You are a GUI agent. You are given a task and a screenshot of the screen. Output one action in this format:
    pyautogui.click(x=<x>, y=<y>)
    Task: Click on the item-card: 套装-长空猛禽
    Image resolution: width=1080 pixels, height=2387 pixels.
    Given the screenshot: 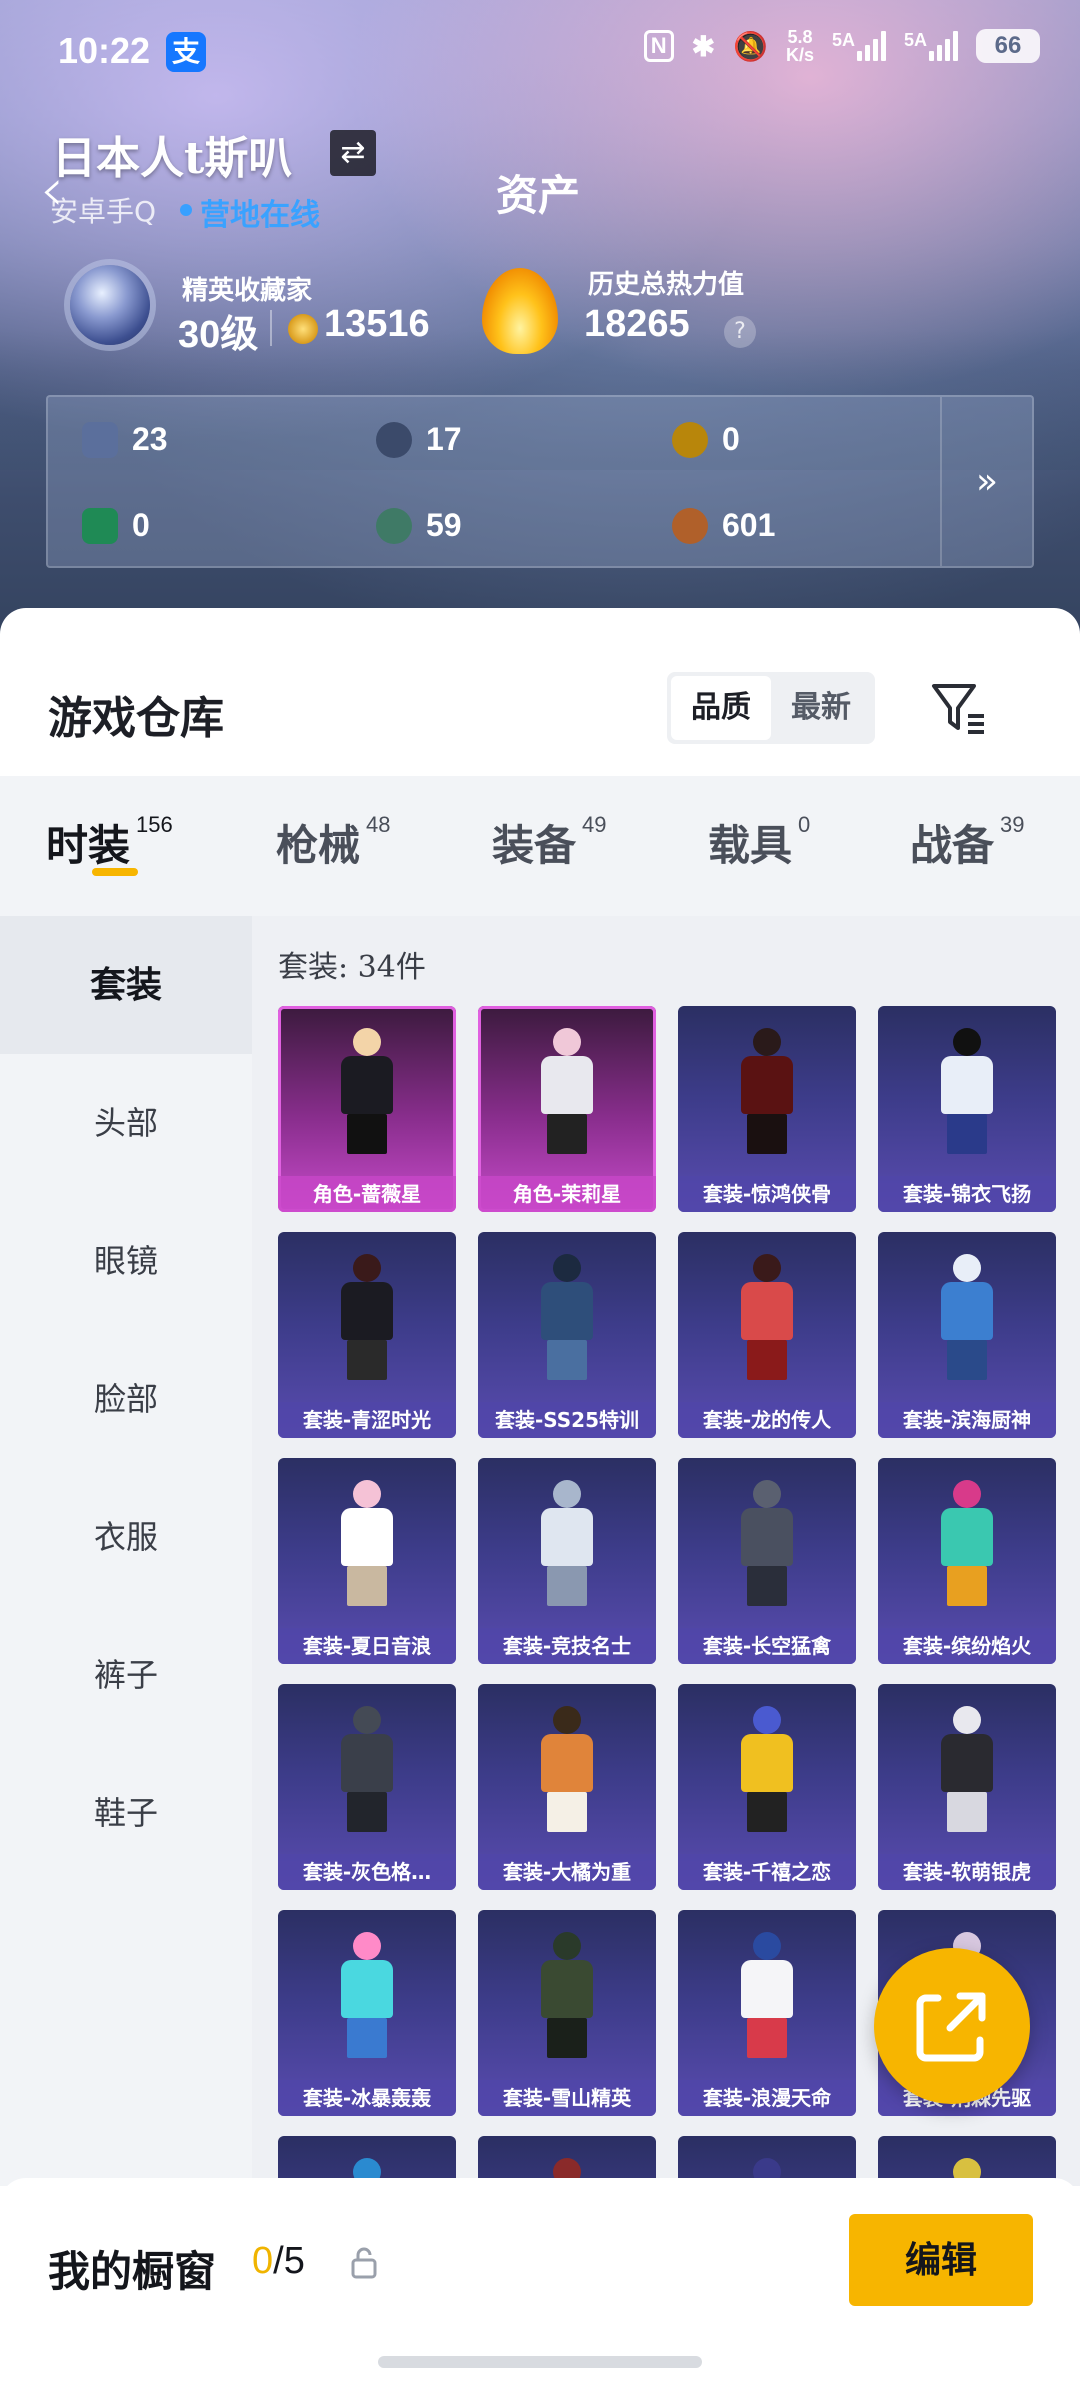 What is the action you would take?
    pyautogui.click(x=767, y=1561)
    